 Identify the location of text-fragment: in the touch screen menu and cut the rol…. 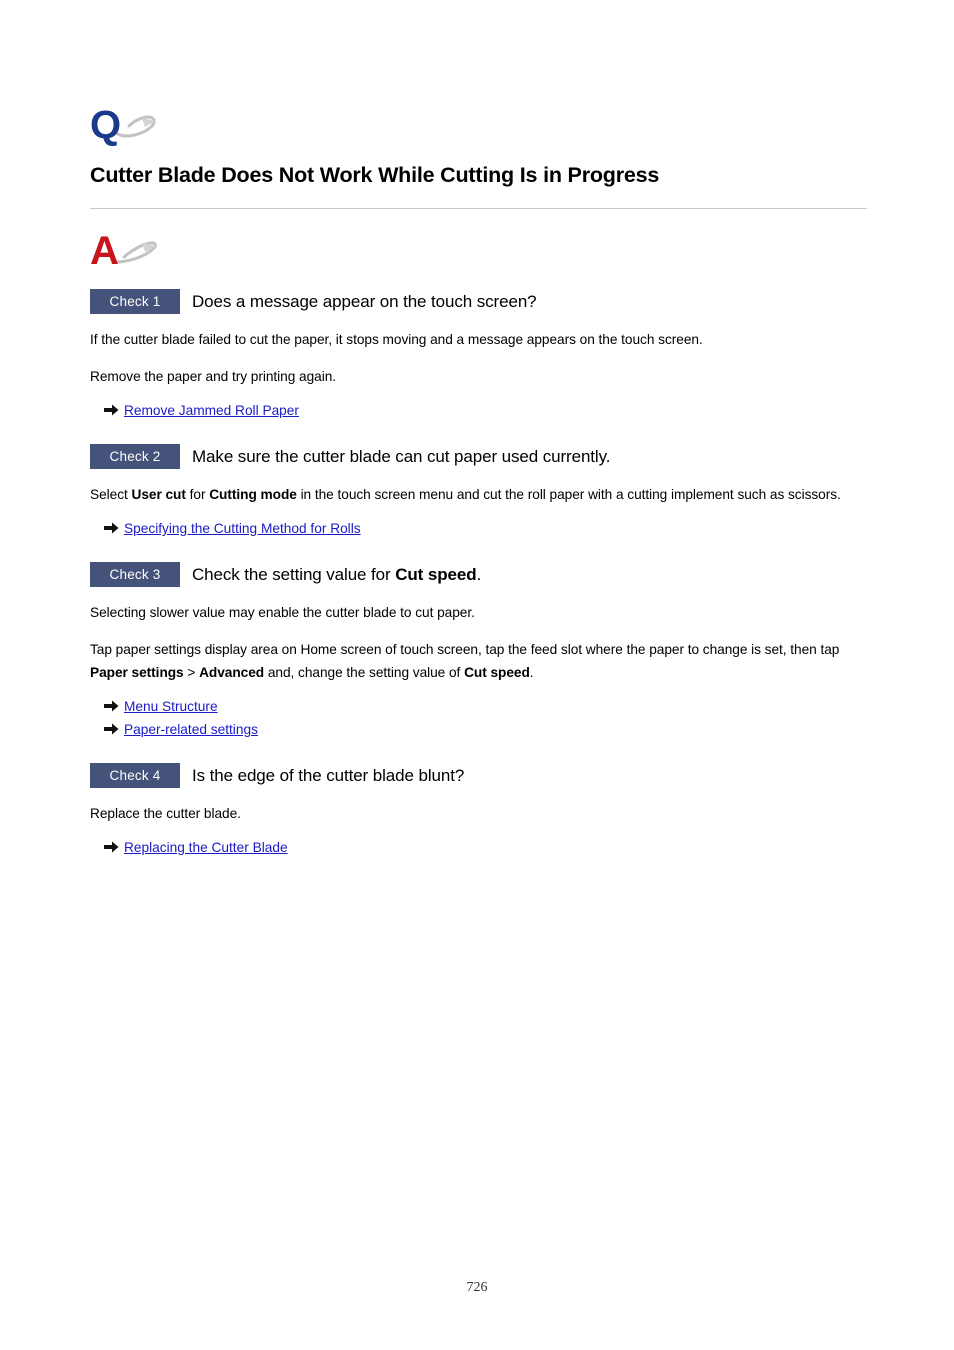
(568, 494).